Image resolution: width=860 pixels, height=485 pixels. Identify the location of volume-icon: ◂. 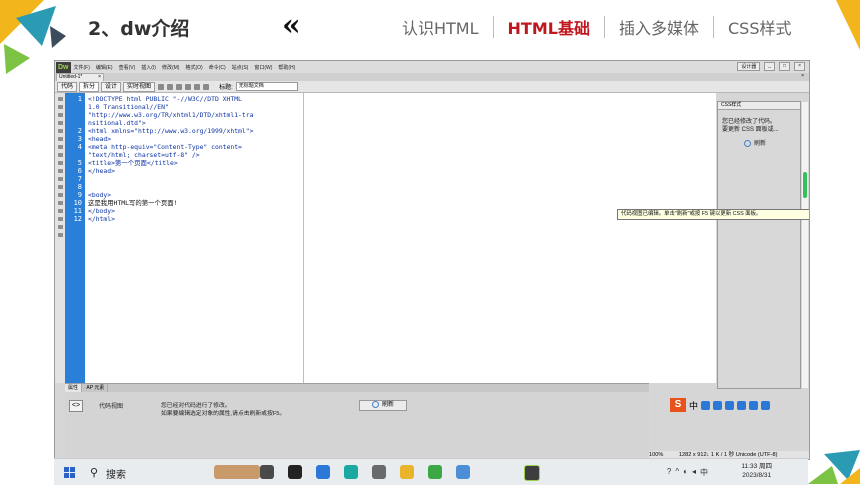
(694, 472).